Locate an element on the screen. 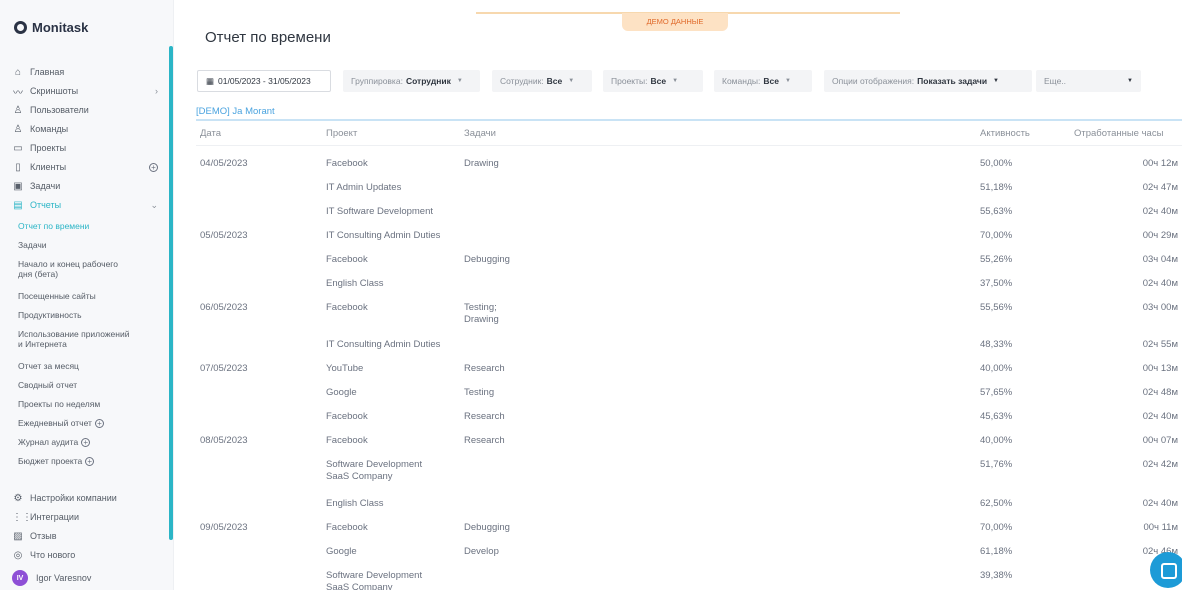 Image resolution: width=1182 pixels, height=590 pixels. sub-item-label: Ежедневный отчет is located at coordinates (55, 423).